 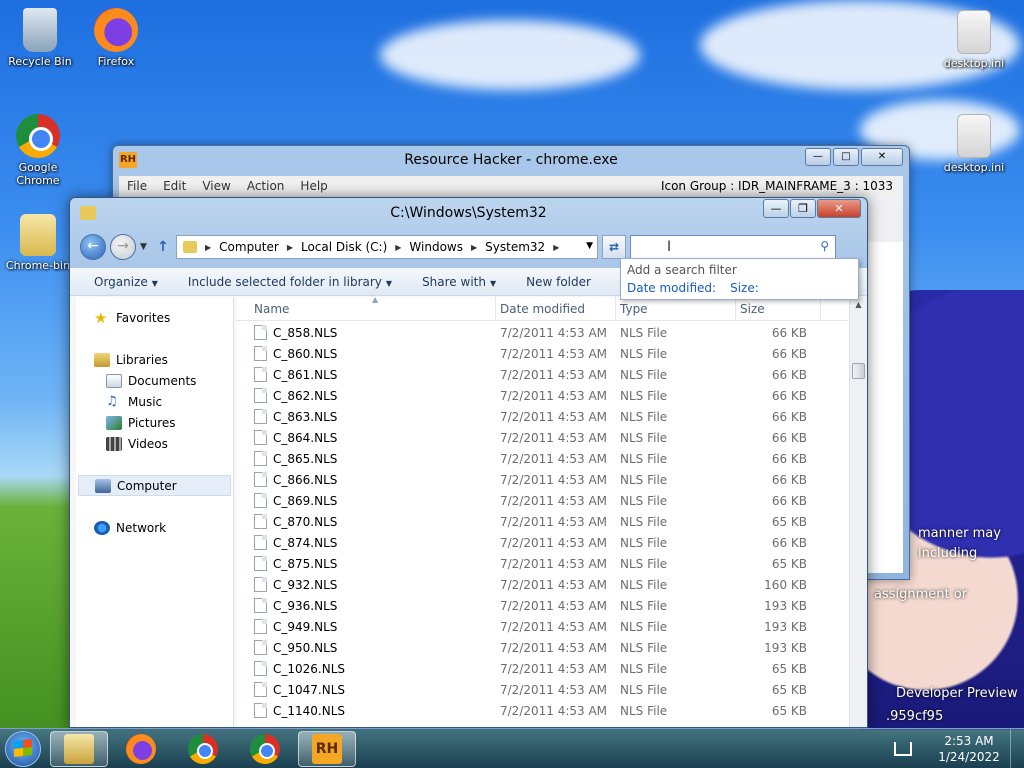 What do you see at coordinates (542, 332) in the screenshot?
I see `file-row: C_858.NLS 7/2/2011 4:53 AM NLS File 66 KB` at bounding box center [542, 332].